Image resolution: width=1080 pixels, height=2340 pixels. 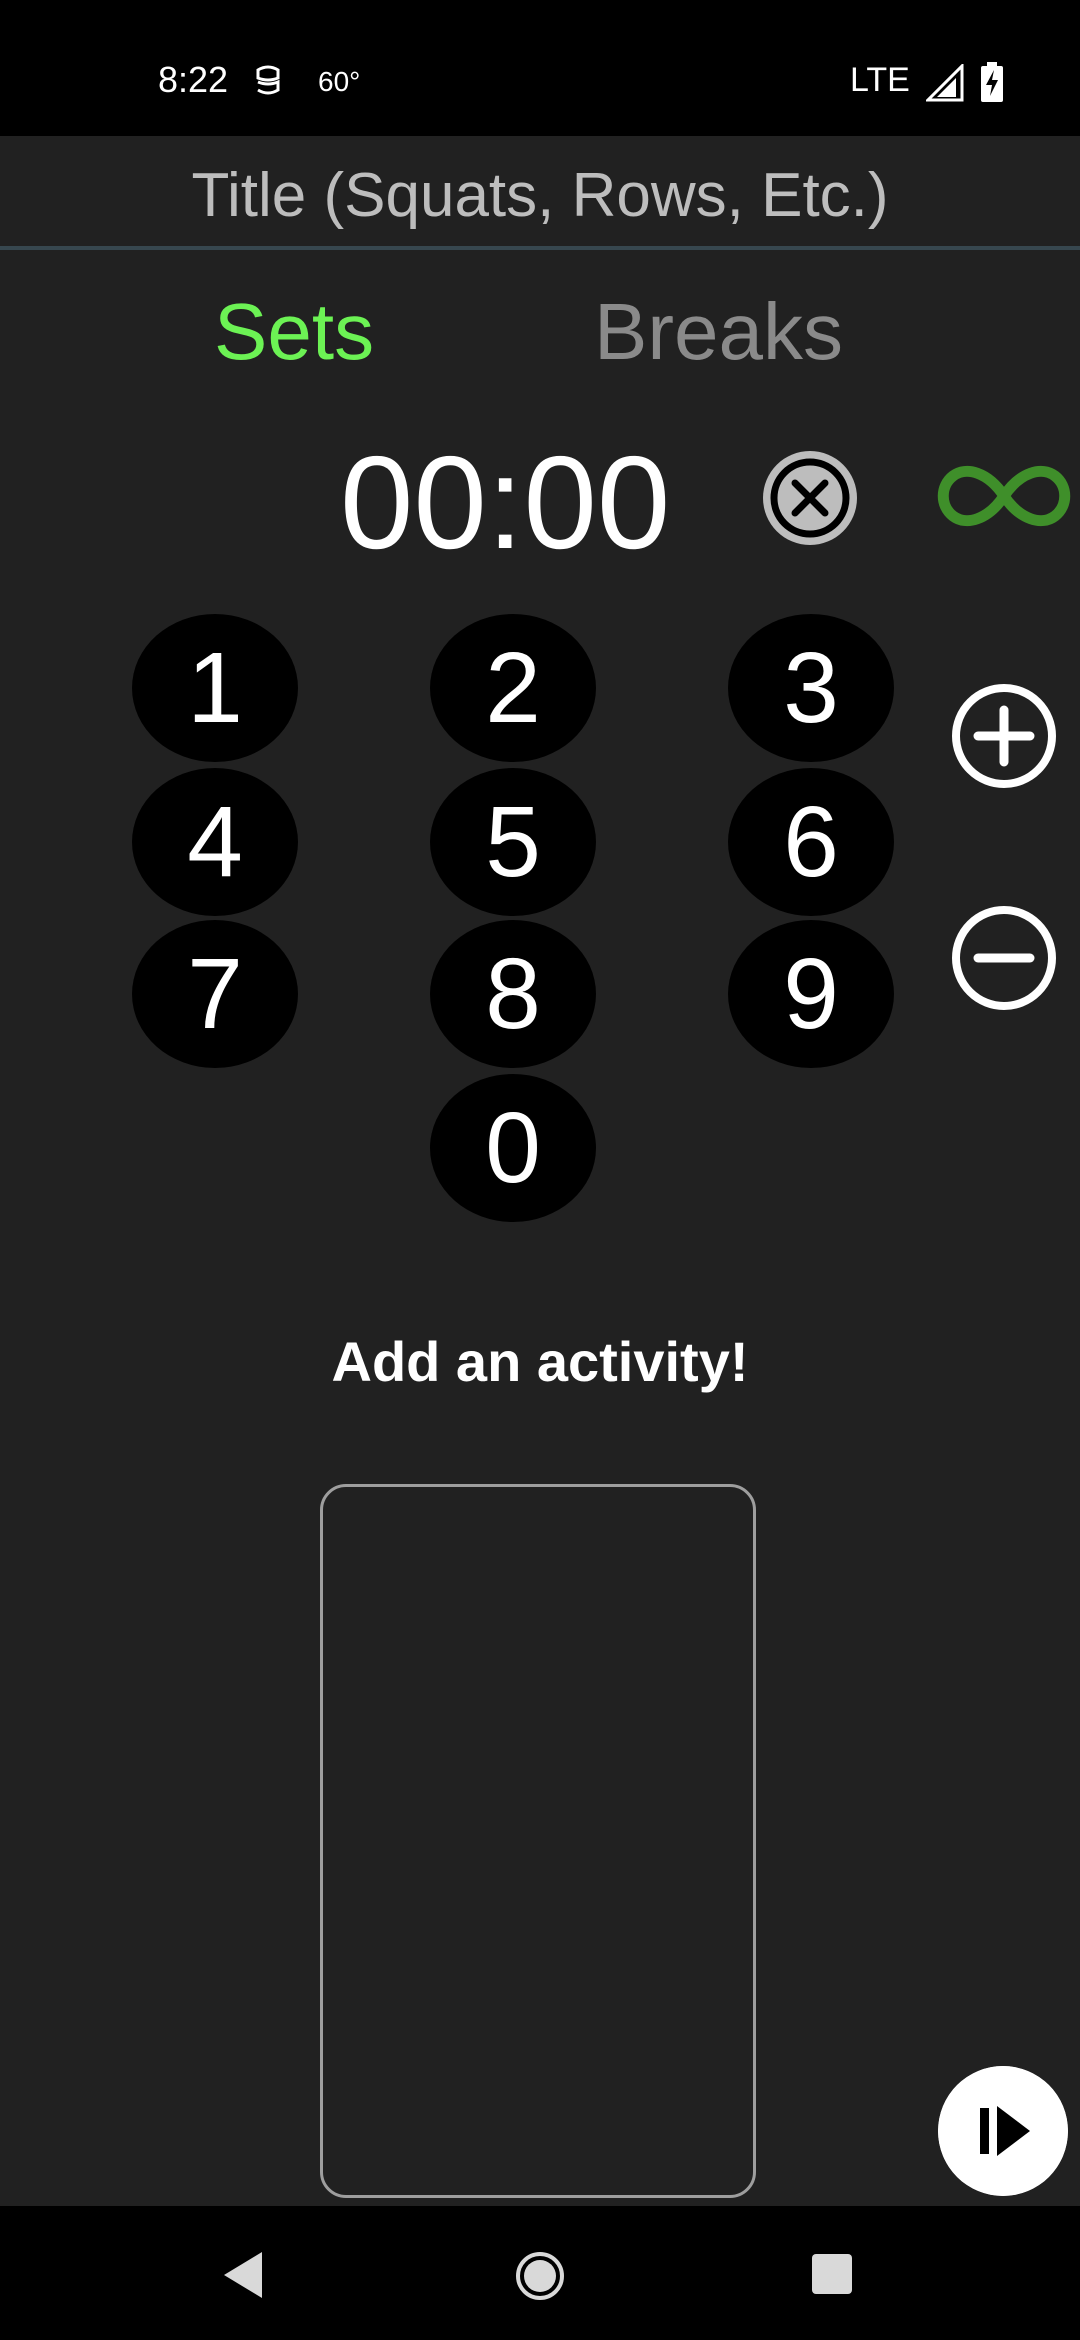 What do you see at coordinates (992, 82) in the screenshot?
I see `battery-charging-icon` at bounding box center [992, 82].